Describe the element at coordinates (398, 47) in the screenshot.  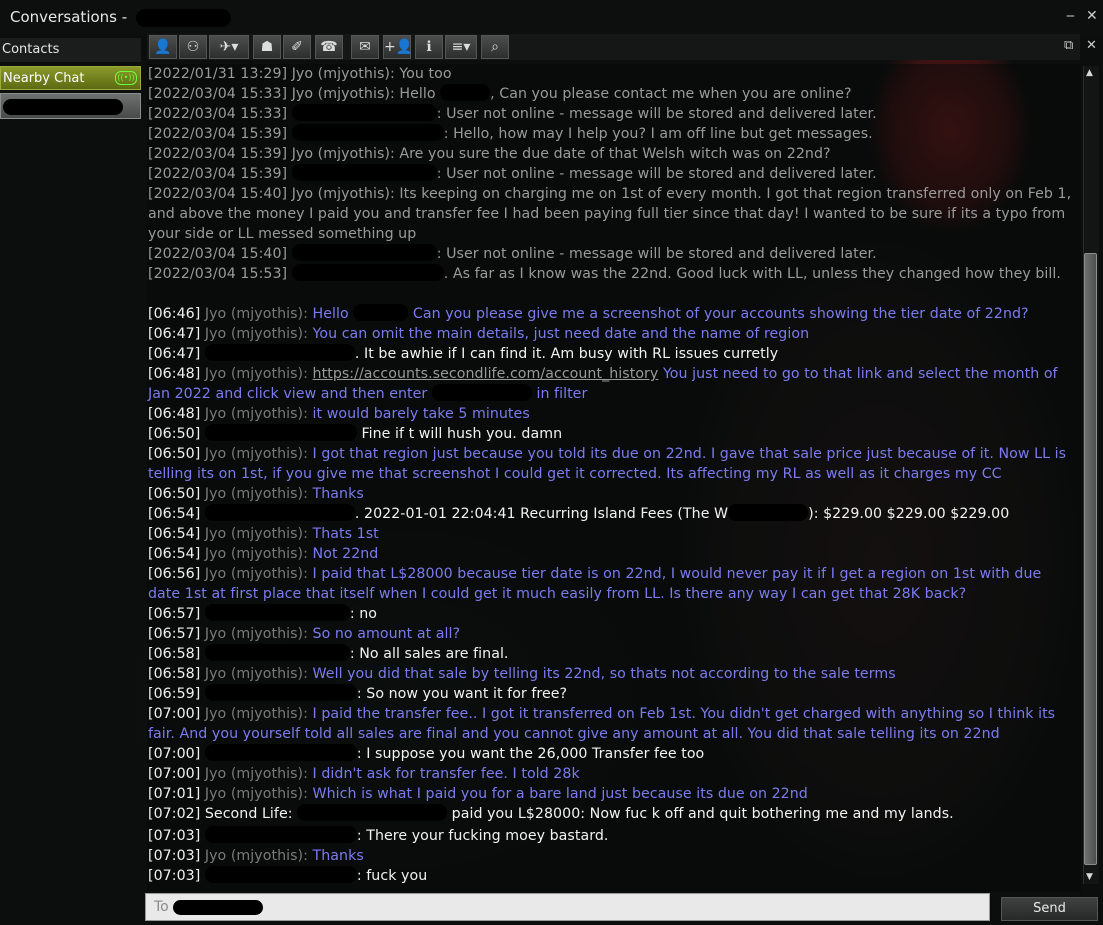
I see `add-friend-icon: +👤` at that location.